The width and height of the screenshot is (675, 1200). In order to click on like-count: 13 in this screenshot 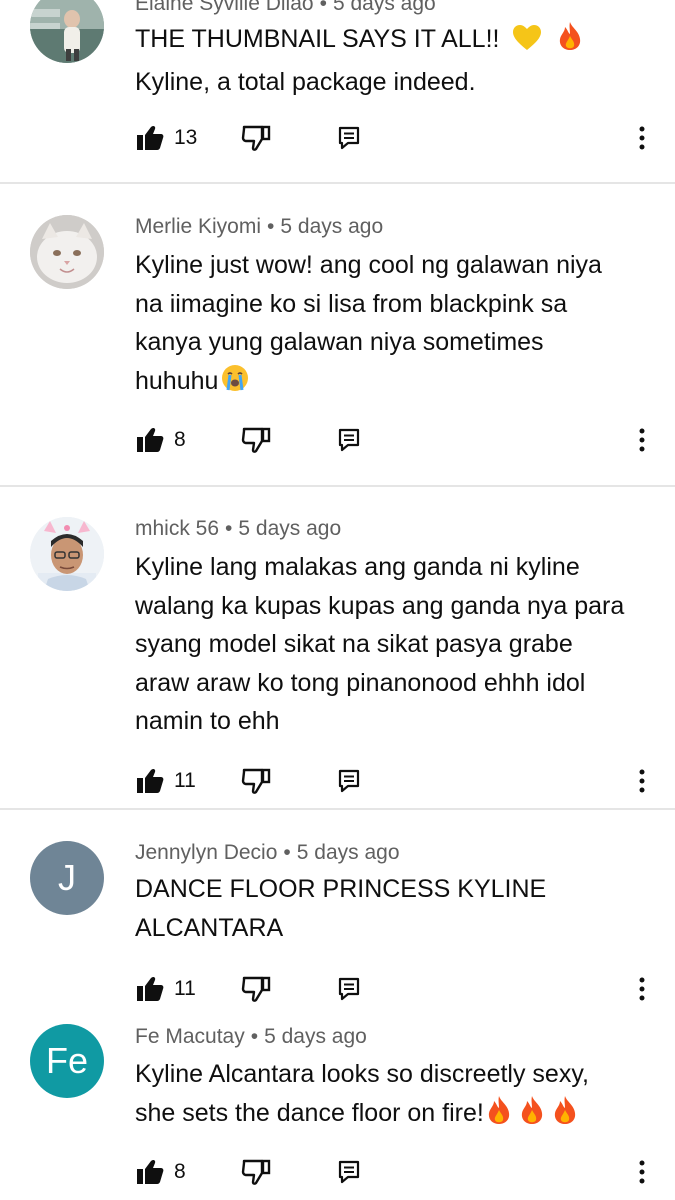, I will do `click(186, 137)`.